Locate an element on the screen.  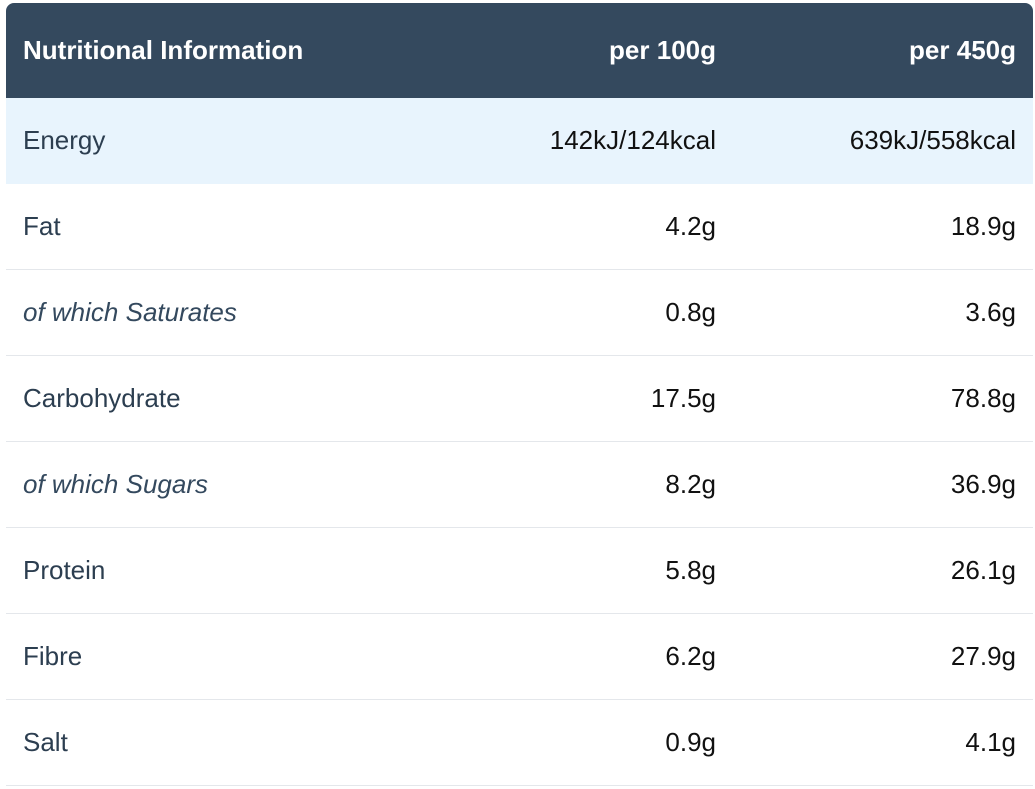
value-per-450g: 26.1g is located at coordinates (983, 569).